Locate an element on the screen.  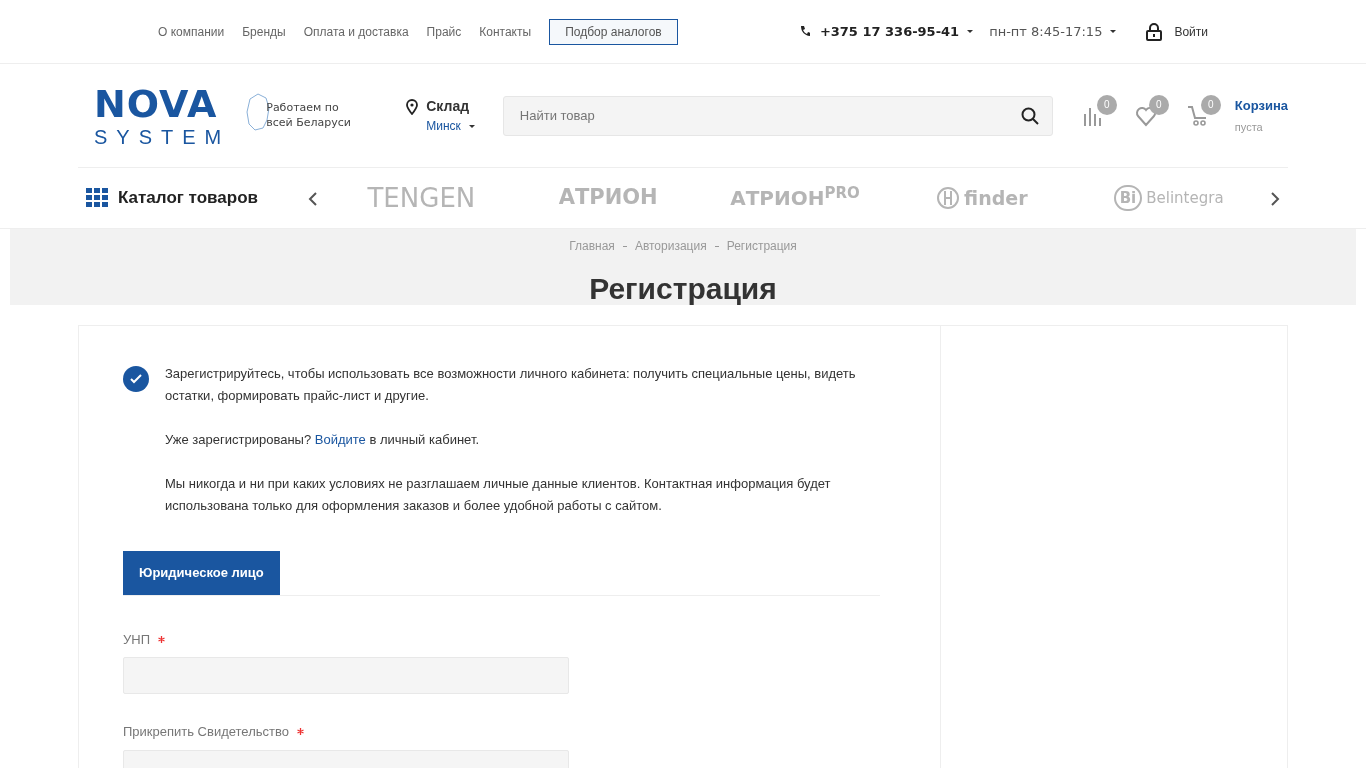
nav-link: О компании is located at coordinates (191, 31).